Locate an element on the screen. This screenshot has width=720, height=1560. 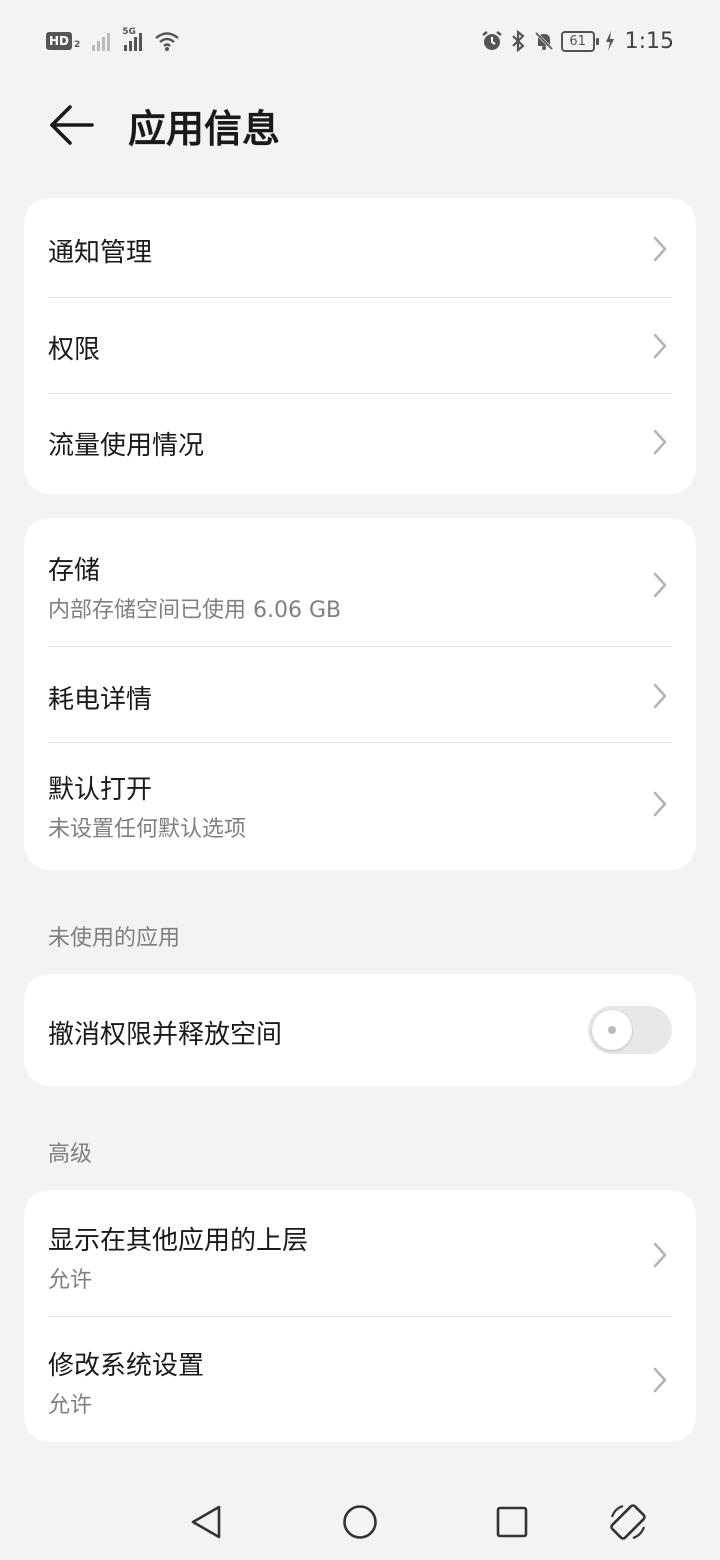
page-title: 应用信息 is located at coordinates (204, 129).